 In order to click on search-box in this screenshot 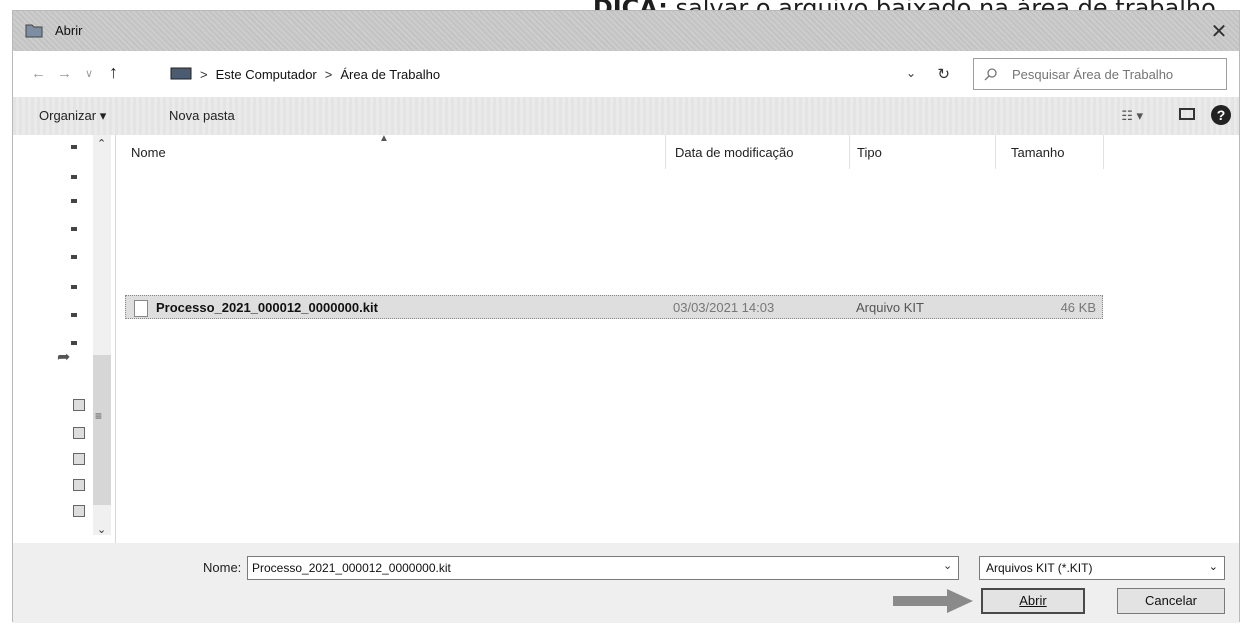, I will do `click(1100, 74)`.